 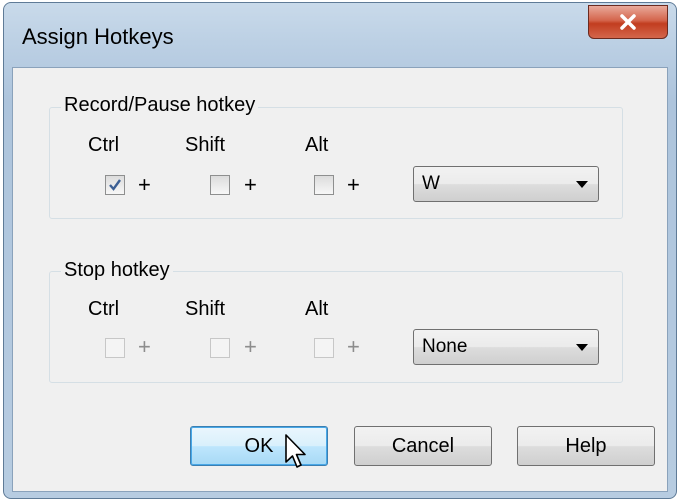 I want to click on stop-key-value: None, so click(x=445, y=346).